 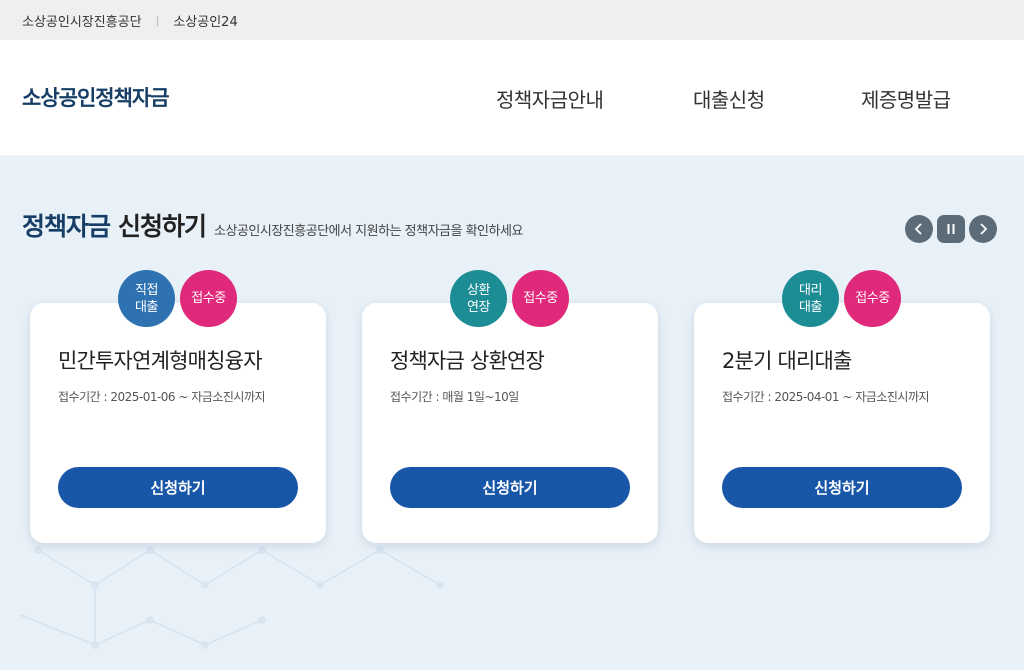 What do you see at coordinates (510, 423) in the screenshot?
I see `fund-card: 정책자금 상환연장 접수기간 : 매월 1일~10일 신청하기` at bounding box center [510, 423].